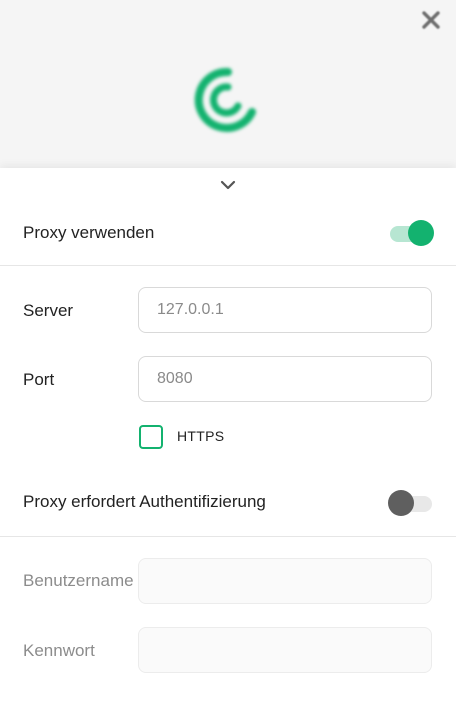 This screenshot has width=456, height=709. Describe the element at coordinates (78, 580) in the screenshot. I see `username-label: Benutzername` at that location.